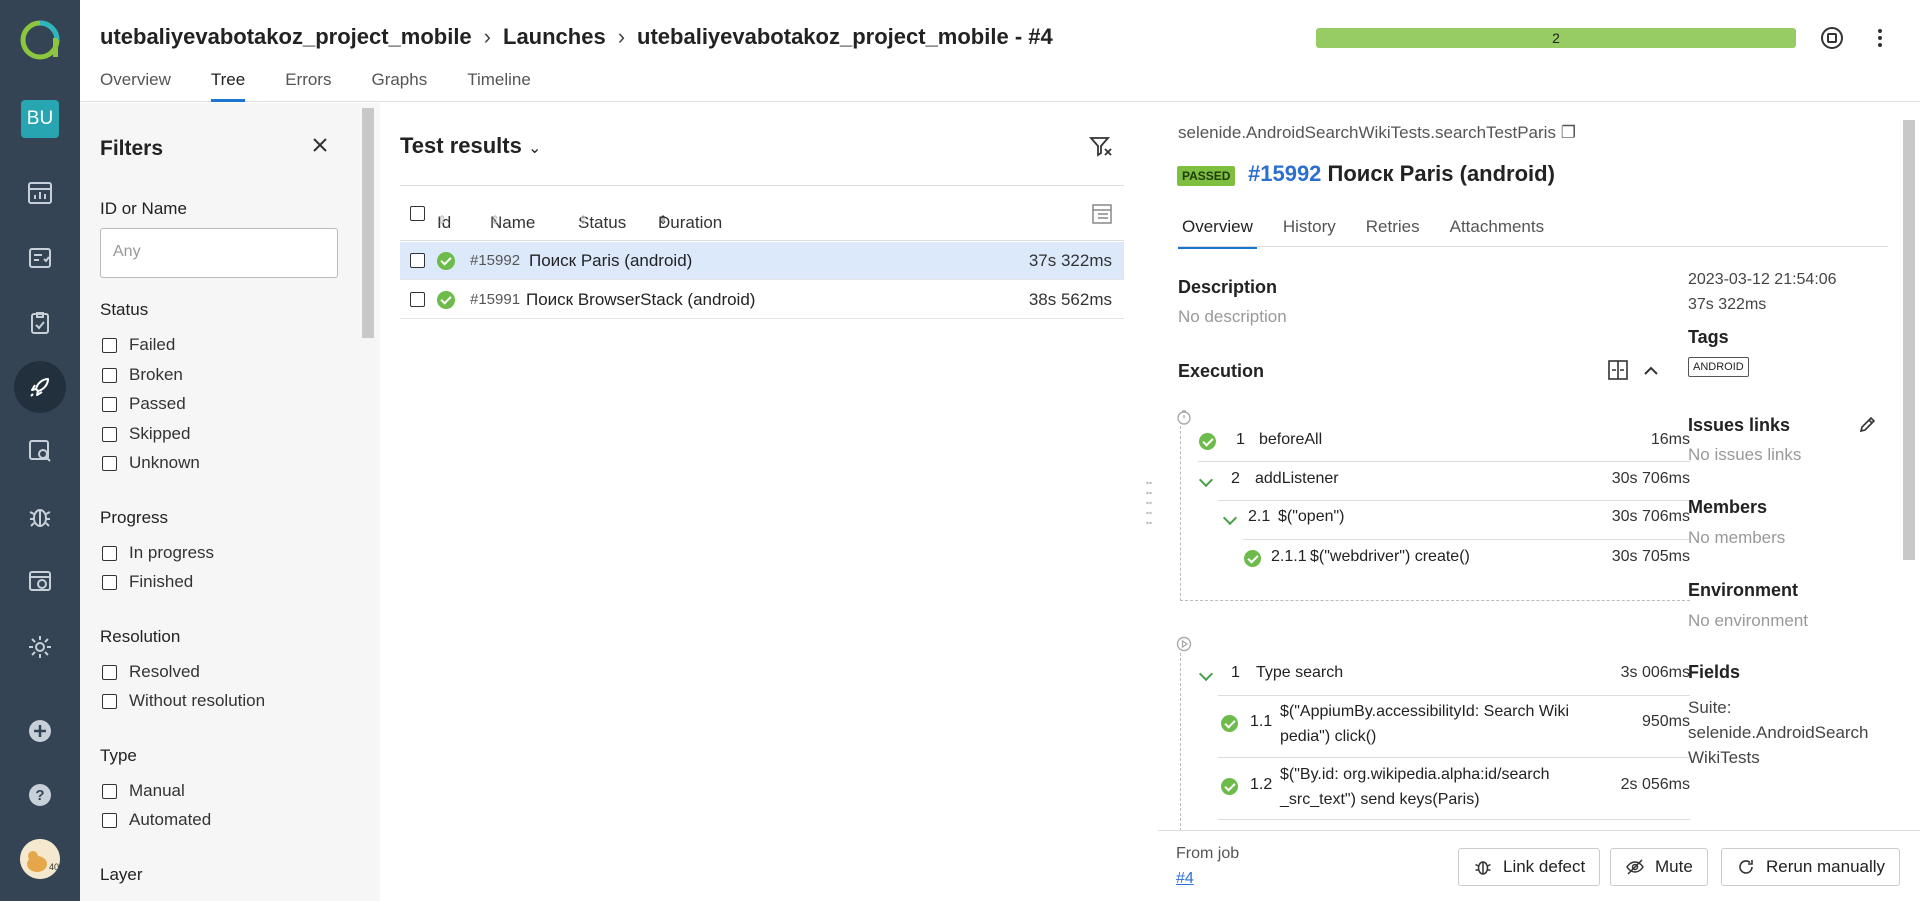  I want to click on launch-progress-bar: 2, so click(1556, 38).